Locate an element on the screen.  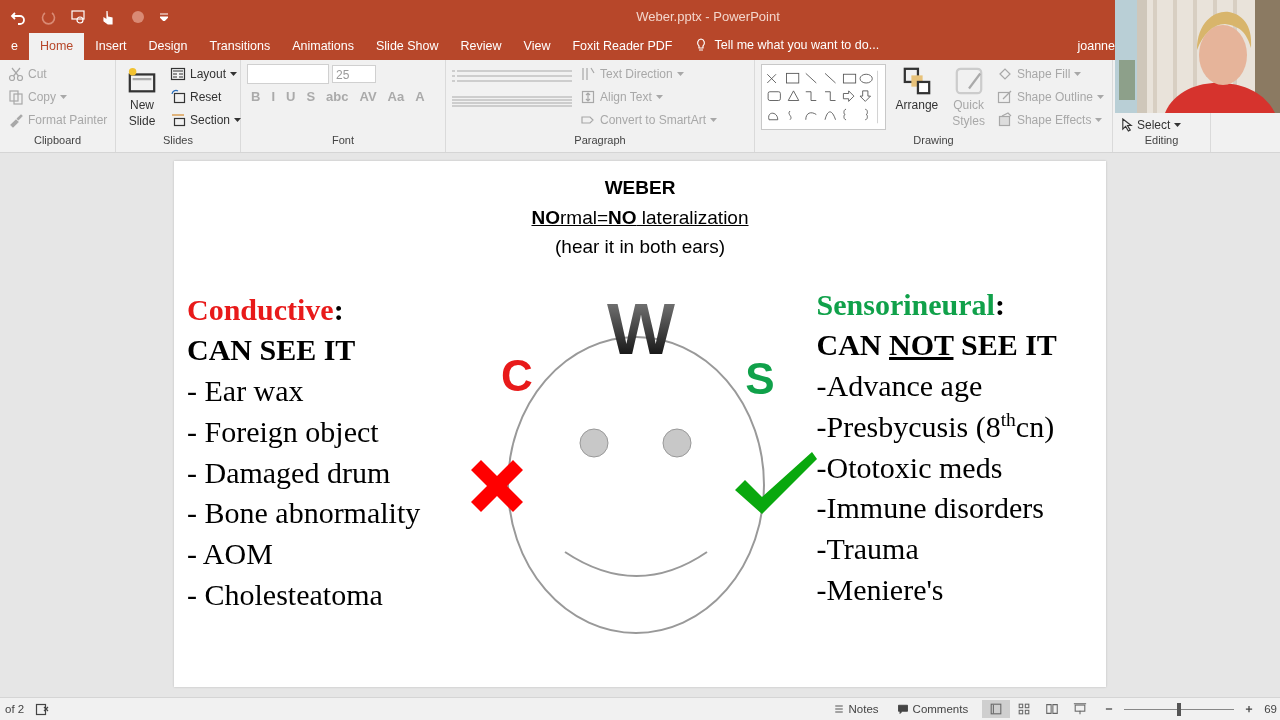
zoom-slider-thumb is located at coordinates (1179, 709).